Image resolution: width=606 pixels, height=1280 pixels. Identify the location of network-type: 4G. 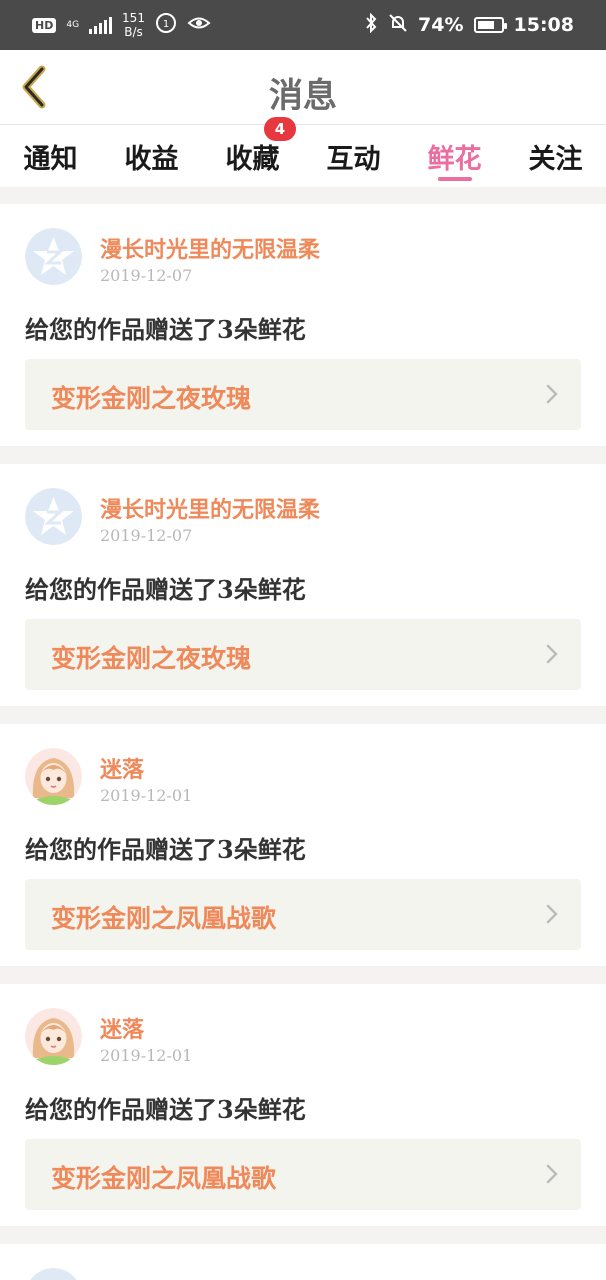
(73, 25).